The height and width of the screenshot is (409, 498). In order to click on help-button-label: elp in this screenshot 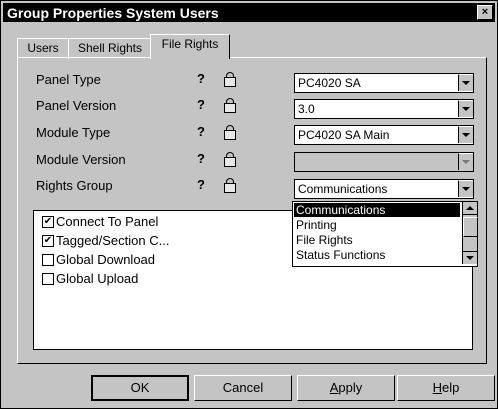, I will do `click(451, 387)`.